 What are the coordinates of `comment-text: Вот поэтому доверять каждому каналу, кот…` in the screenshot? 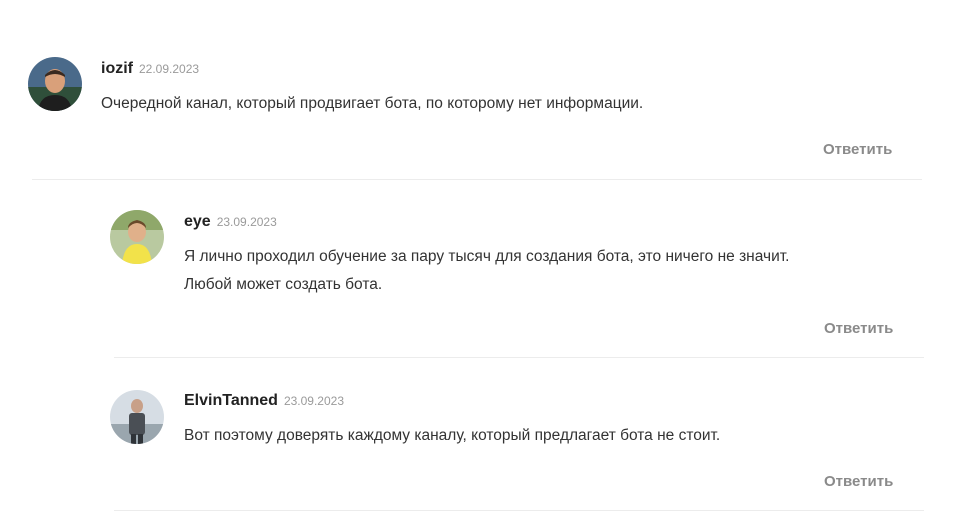 It's located at (452, 436).